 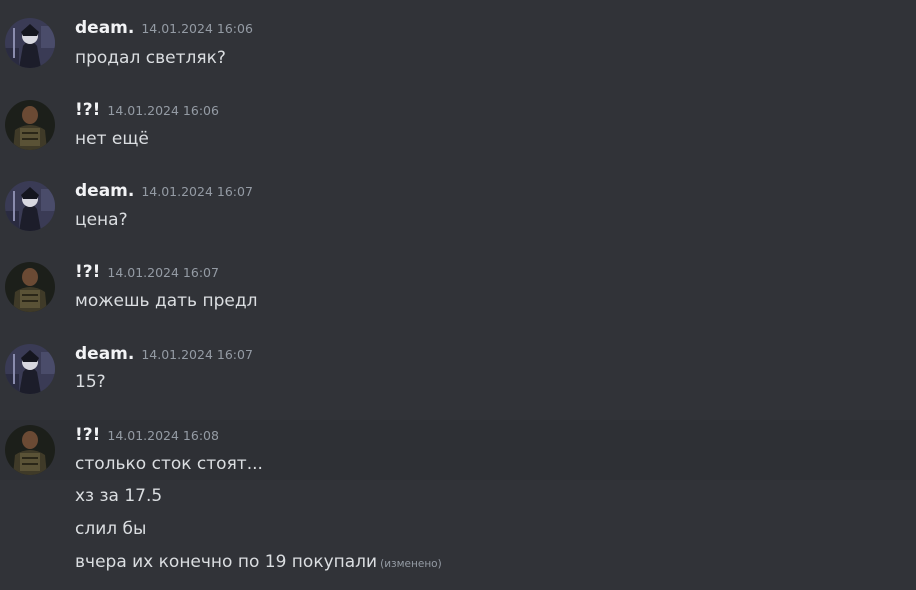 I want to click on message-header: !?! 14.01.2024 16:06, so click(x=147, y=110).